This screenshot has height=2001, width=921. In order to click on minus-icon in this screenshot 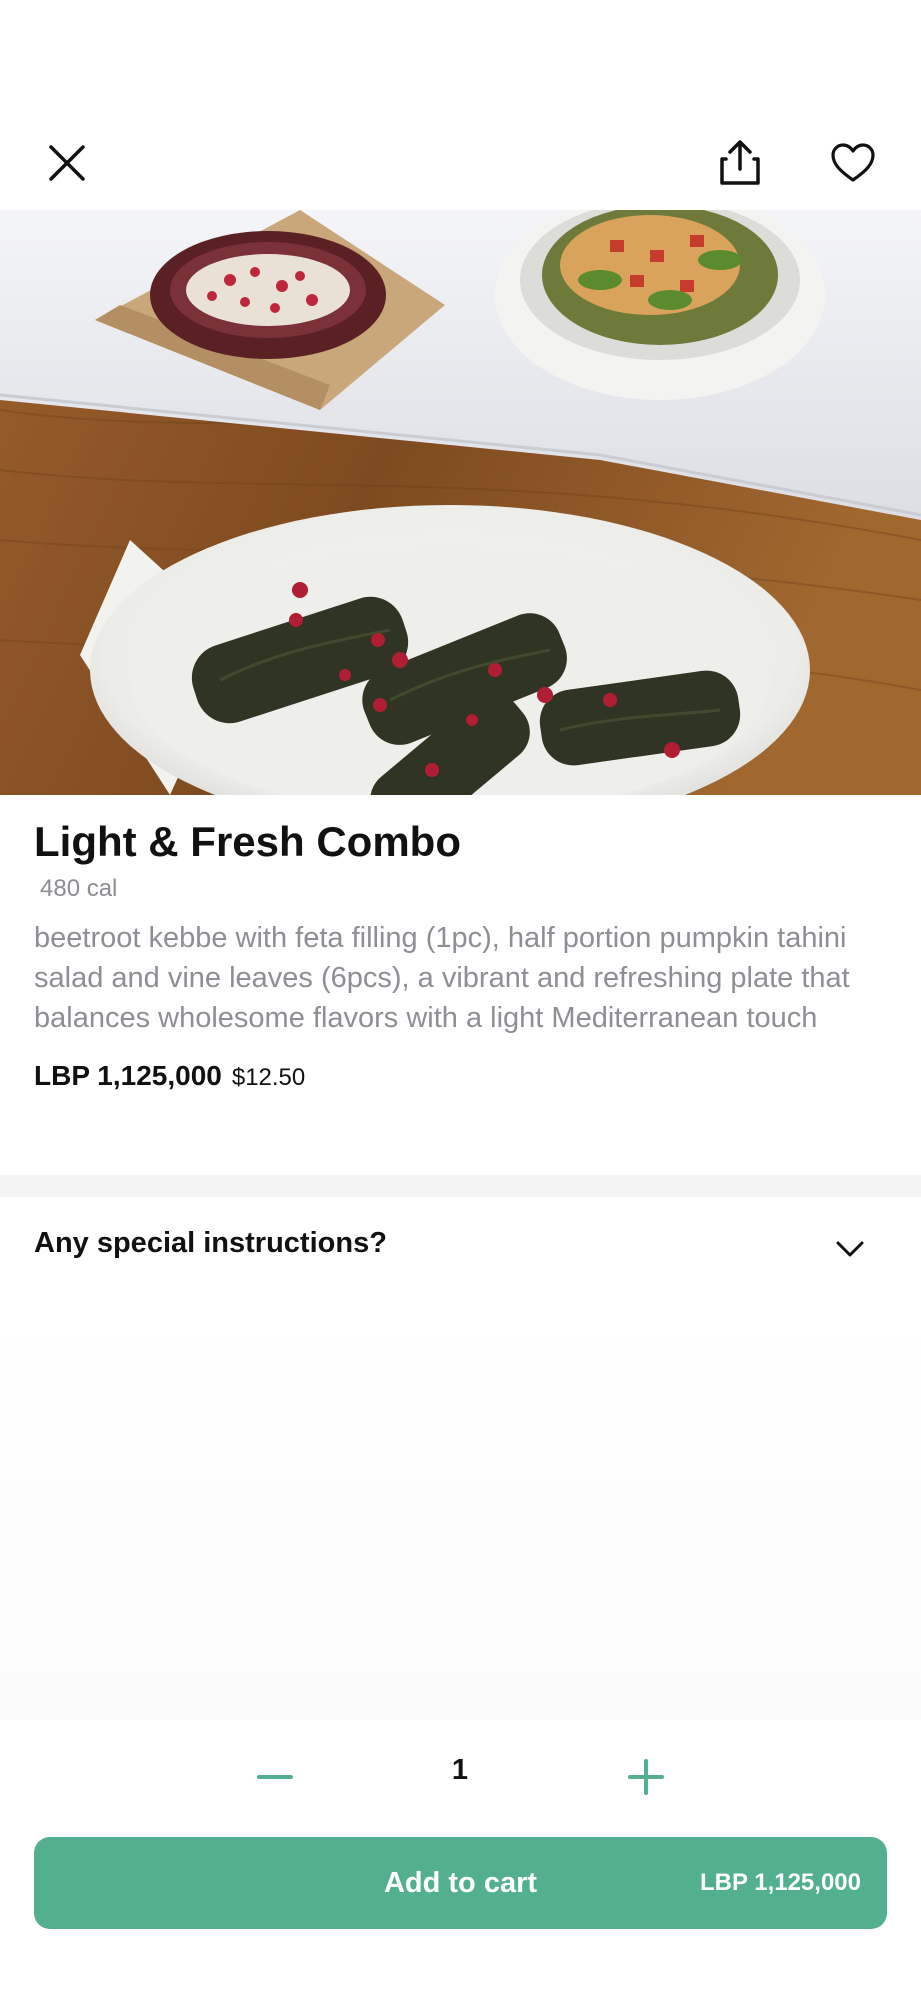, I will do `click(275, 1777)`.